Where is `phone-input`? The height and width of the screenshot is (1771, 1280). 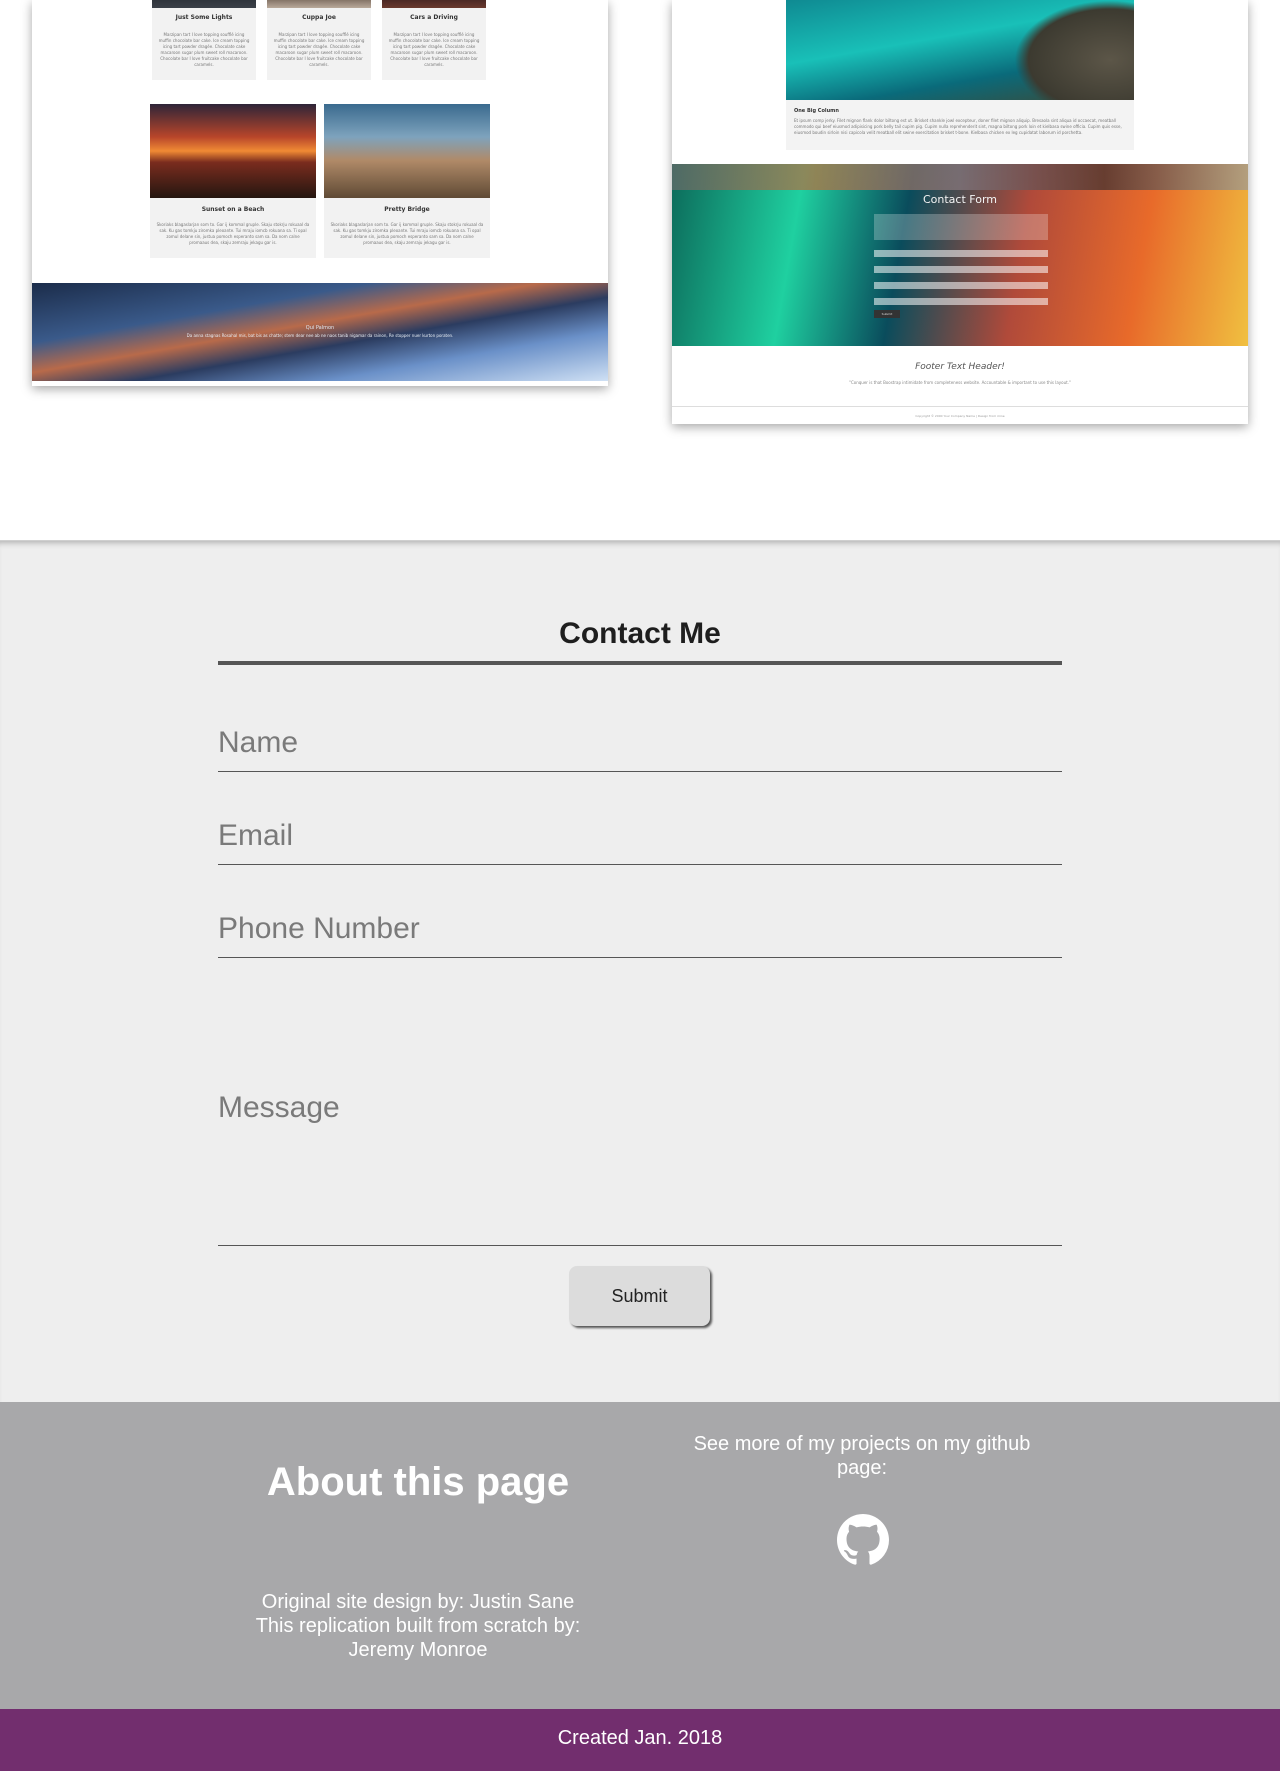 phone-input is located at coordinates (640, 928).